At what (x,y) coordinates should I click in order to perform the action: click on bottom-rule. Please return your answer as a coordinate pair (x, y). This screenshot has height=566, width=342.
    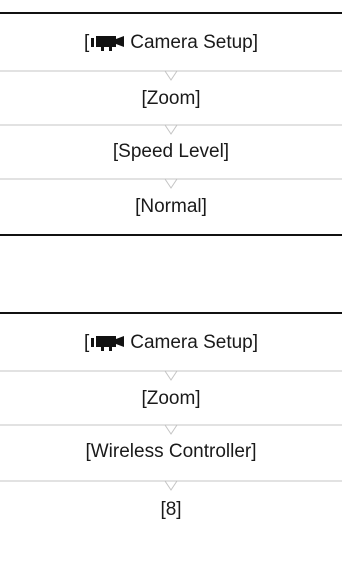
    Looking at the image, I should click on (171, 235).